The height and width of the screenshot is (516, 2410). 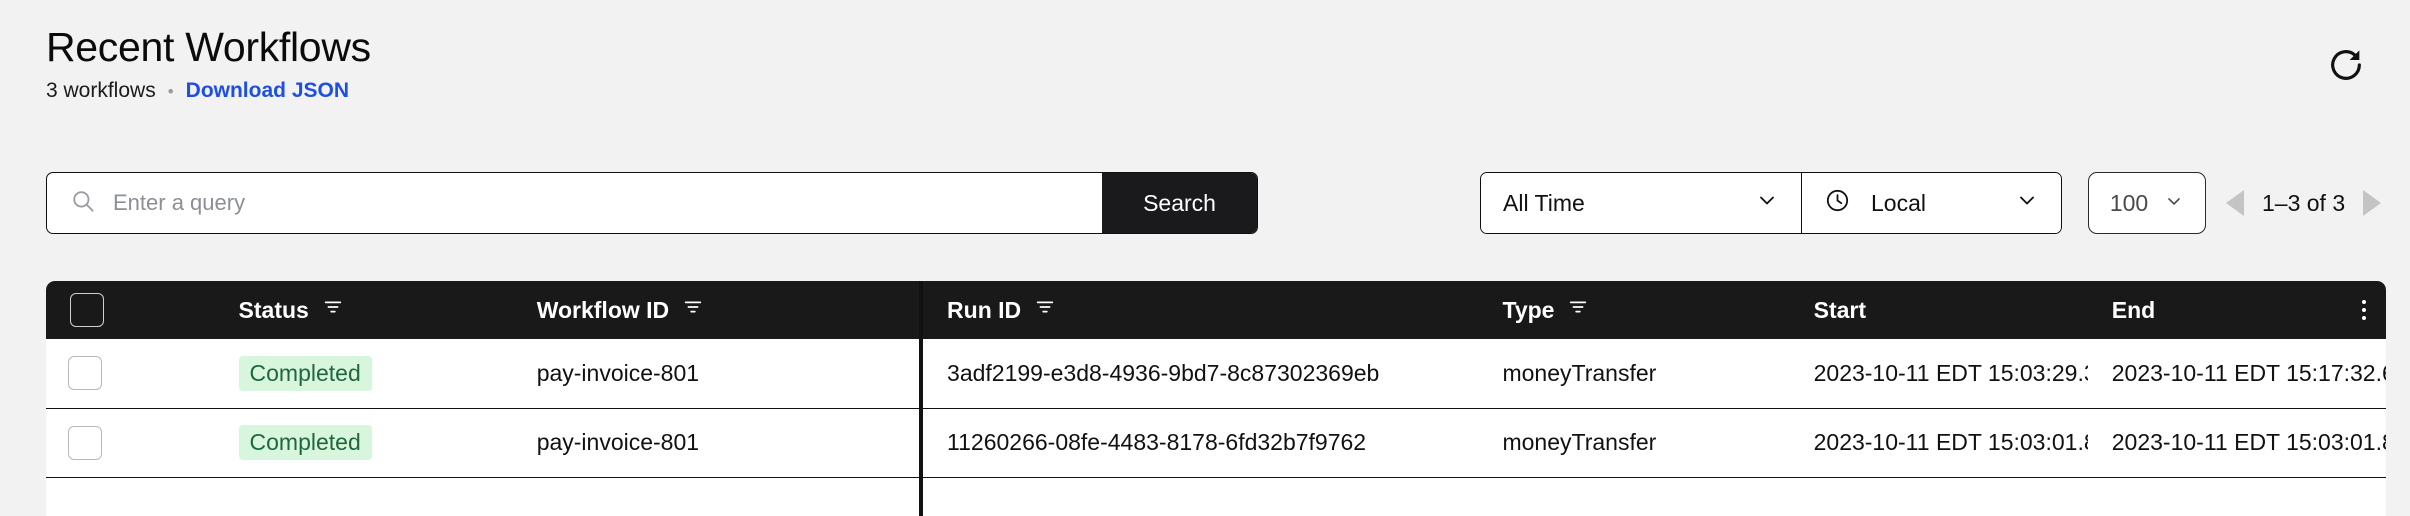 What do you see at coordinates (363, 310) in the screenshot?
I see `column-header-status: Status` at bounding box center [363, 310].